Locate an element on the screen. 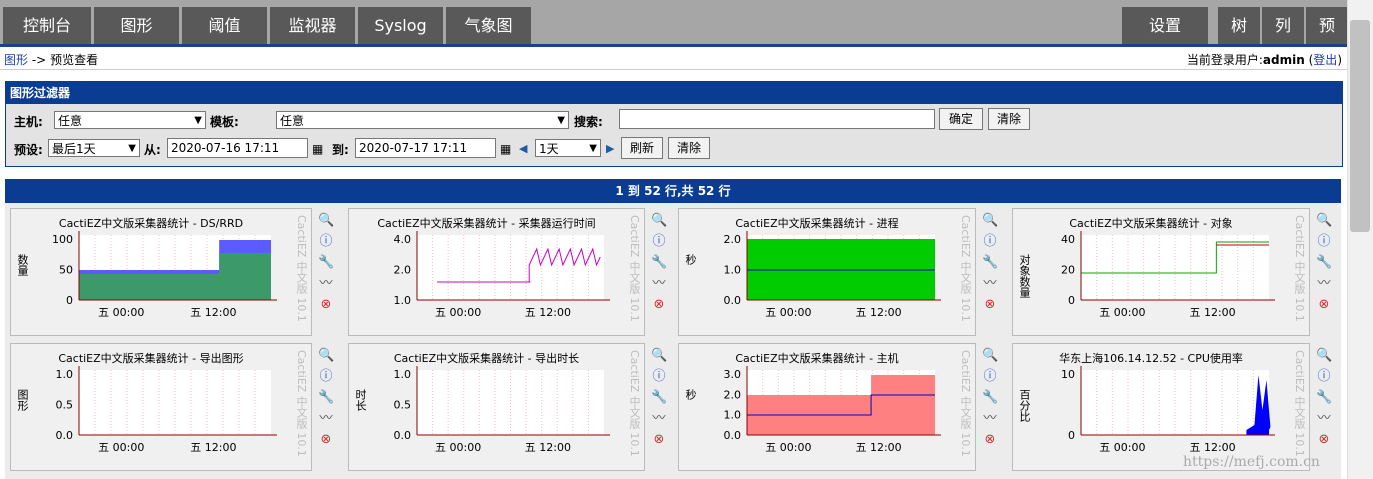 The height and width of the screenshot is (479, 1373). tab-console: 控制台 is located at coordinates (47, 25).